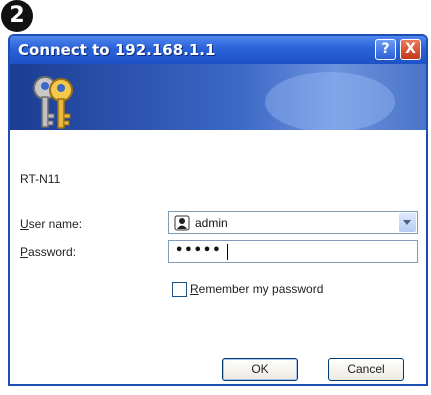 The width and height of the screenshot is (431, 395). I want to click on step-number-badge: 2, so click(17, 16).